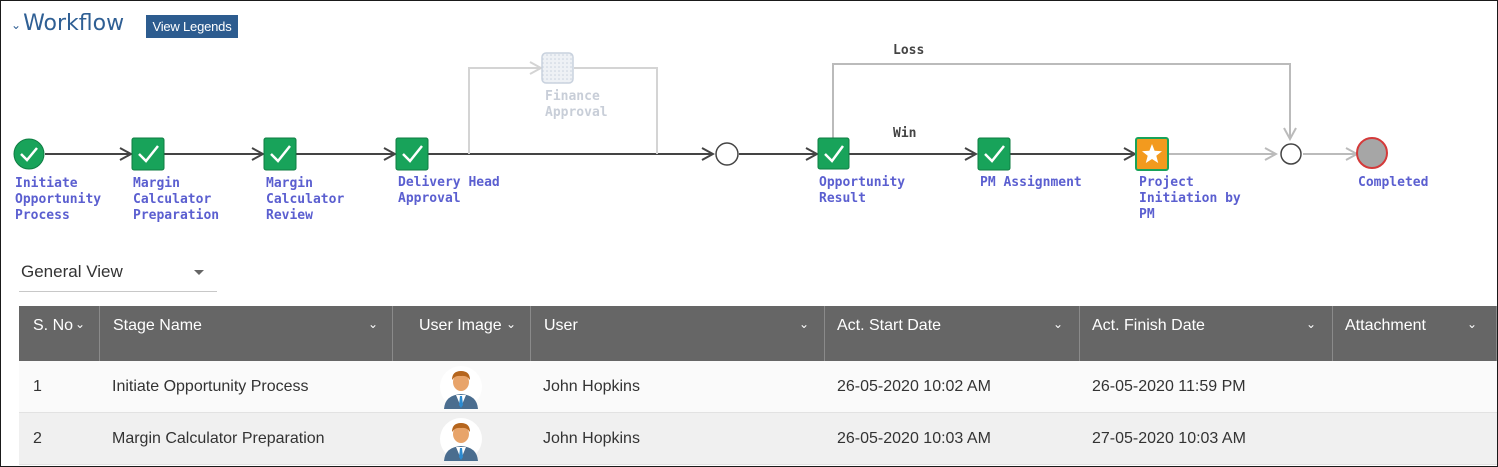 The image size is (1498, 467). I want to click on cell-sno: 2, so click(37, 438).